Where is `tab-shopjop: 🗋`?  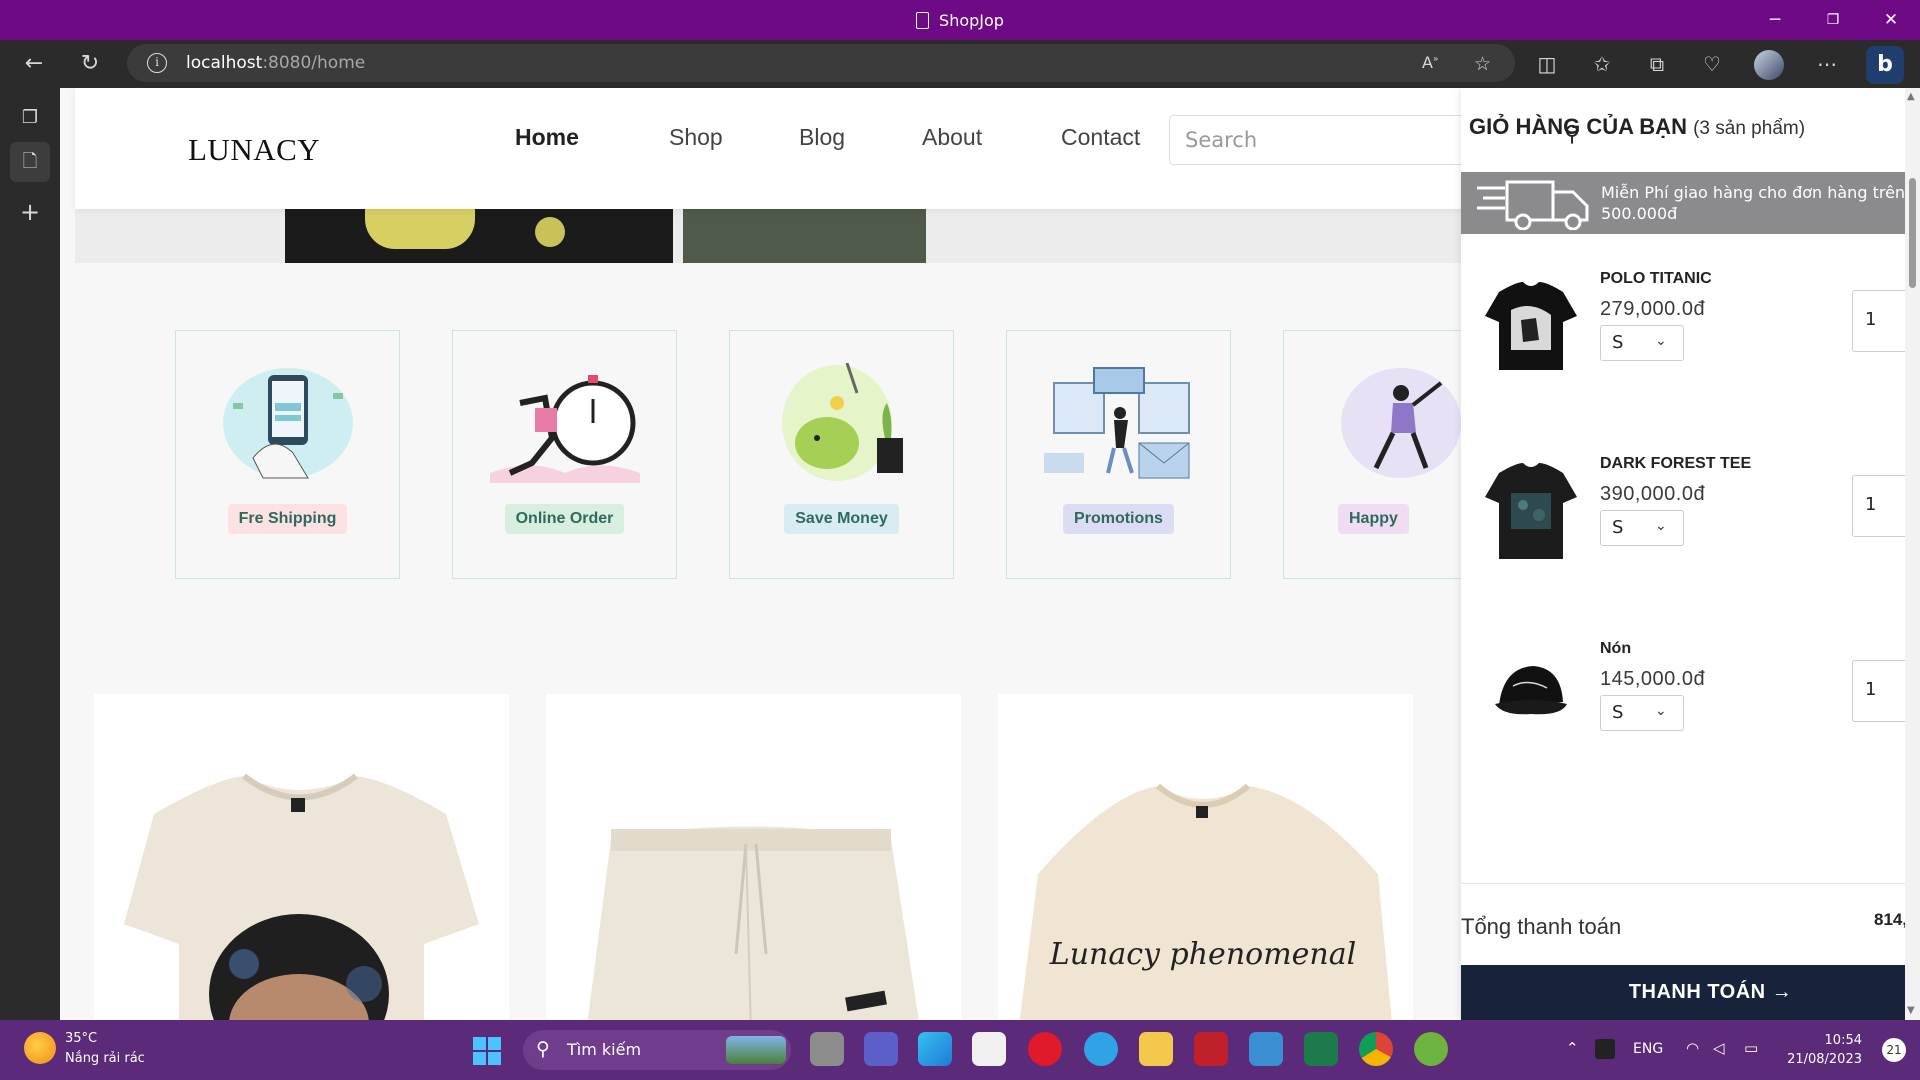 tab-shopjop: 🗋 is located at coordinates (30, 162).